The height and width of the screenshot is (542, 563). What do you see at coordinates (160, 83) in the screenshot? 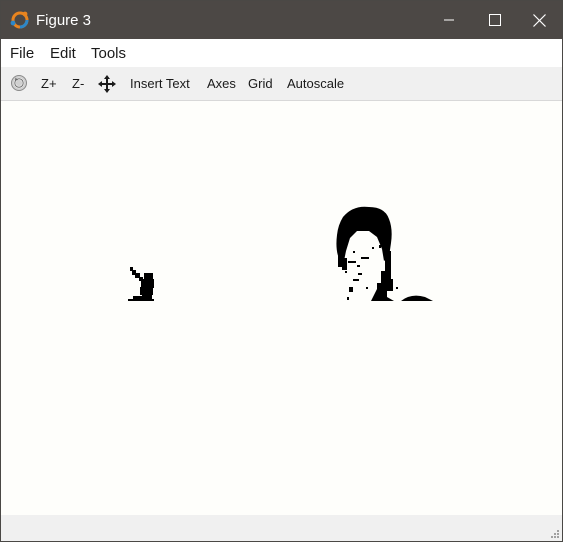
I see `insert-text-button: Insert Text` at bounding box center [160, 83].